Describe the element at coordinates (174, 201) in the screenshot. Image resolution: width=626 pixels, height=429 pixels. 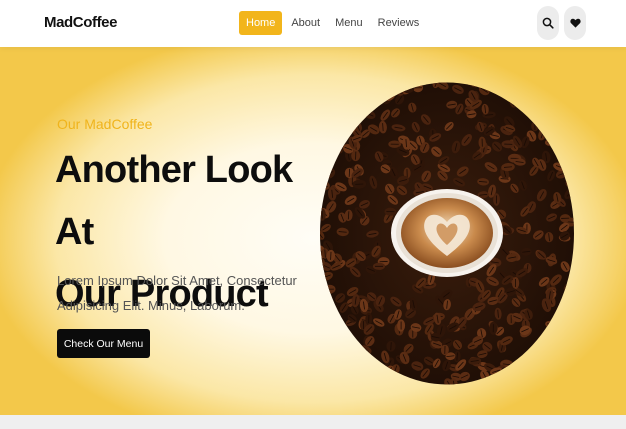
I see `hero-title-line-1: Another Look At` at that location.